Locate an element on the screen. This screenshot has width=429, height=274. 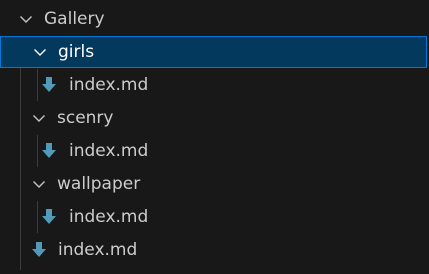
tree-file-root-index: index.md is located at coordinates (213, 250).